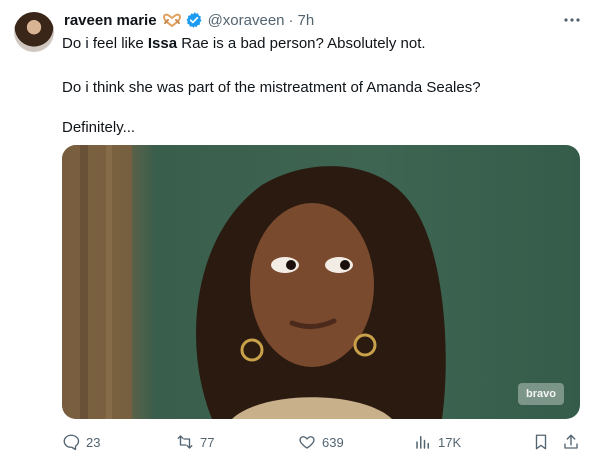  Describe the element at coordinates (207, 442) in the screenshot. I see `repost-count: 77` at that location.